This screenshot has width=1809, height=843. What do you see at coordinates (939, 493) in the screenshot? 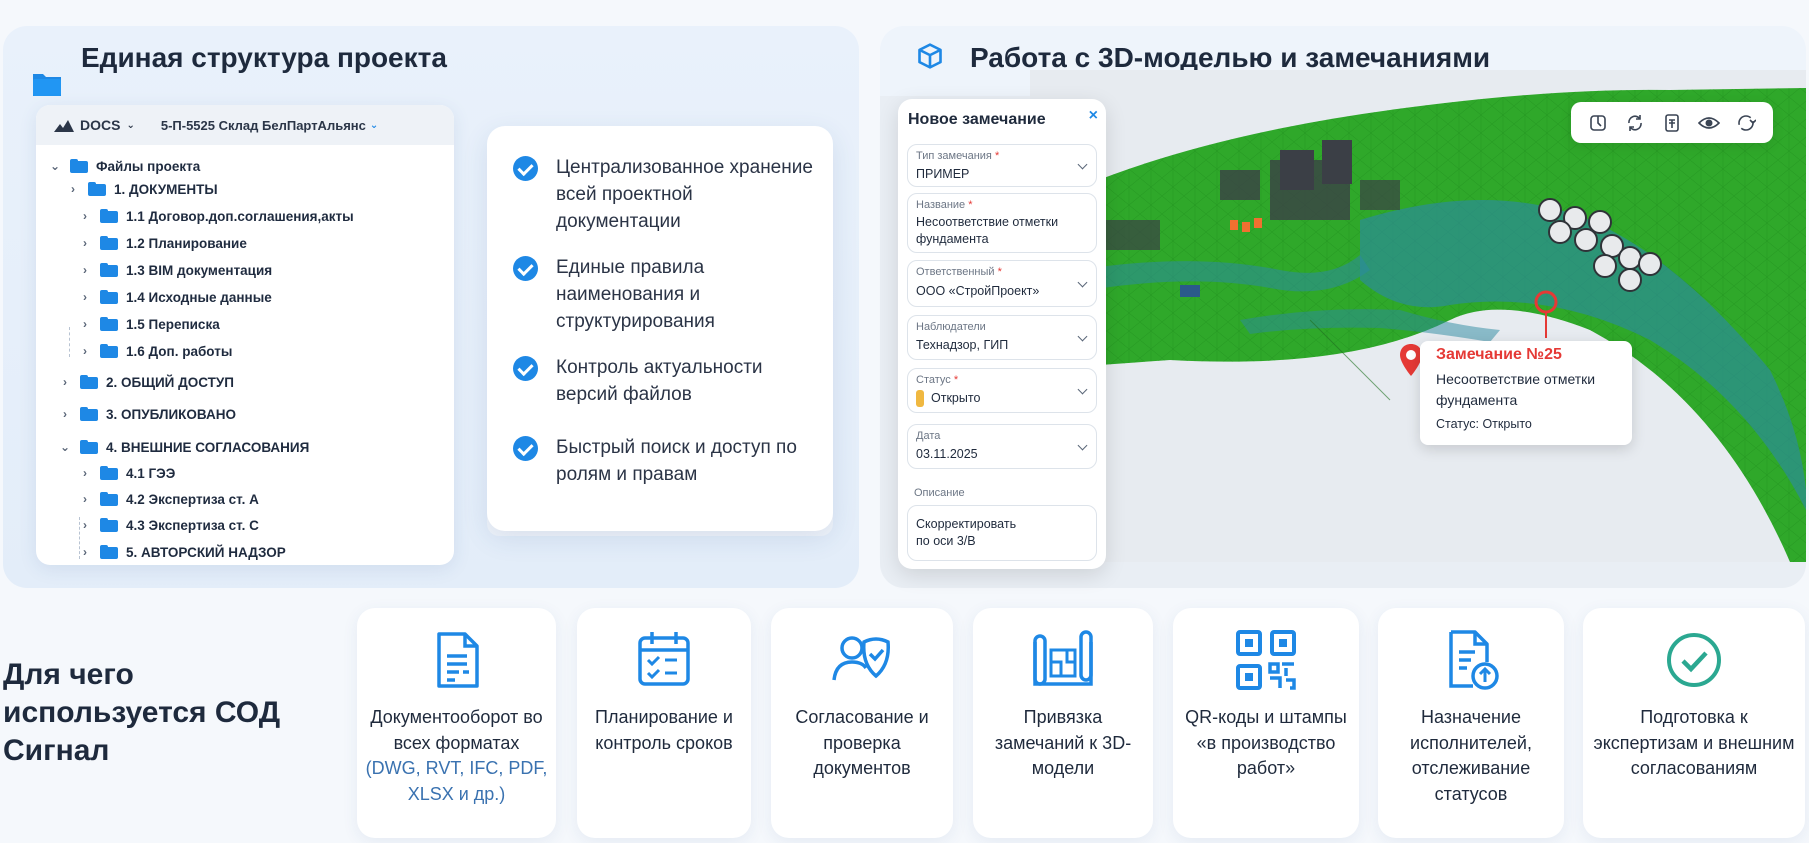
I see `description-label: Описание` at bounding box center [939, 493].